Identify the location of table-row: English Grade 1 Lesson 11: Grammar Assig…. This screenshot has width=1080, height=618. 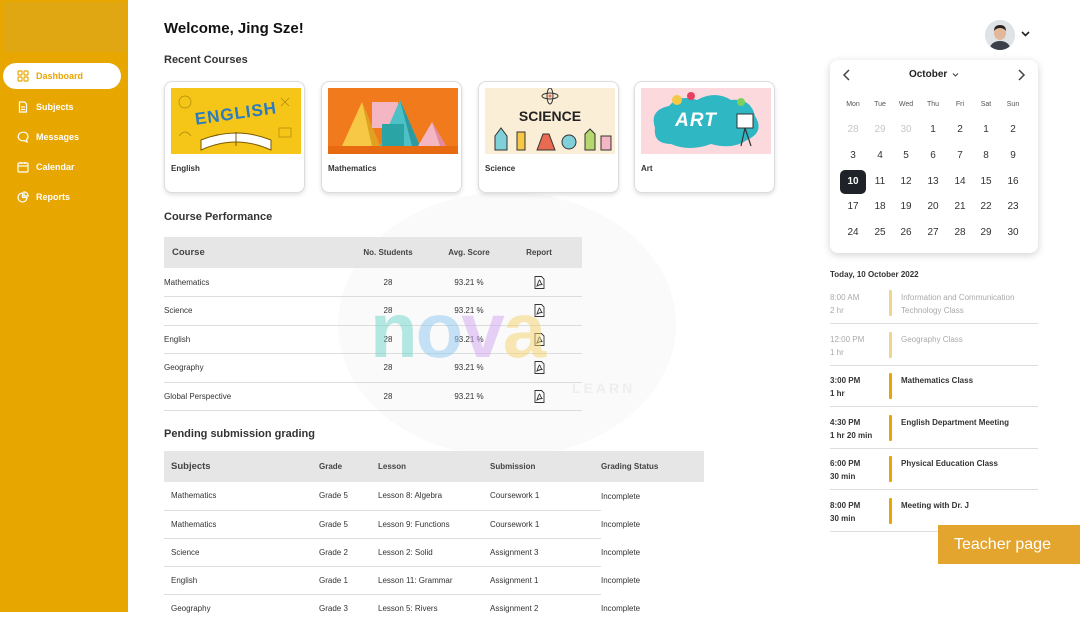
(434, 581).